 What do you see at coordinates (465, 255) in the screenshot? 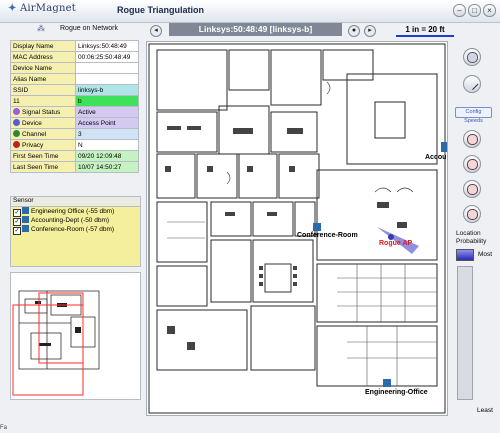
I see `probability-swatch` at bounding box center [465, 255].